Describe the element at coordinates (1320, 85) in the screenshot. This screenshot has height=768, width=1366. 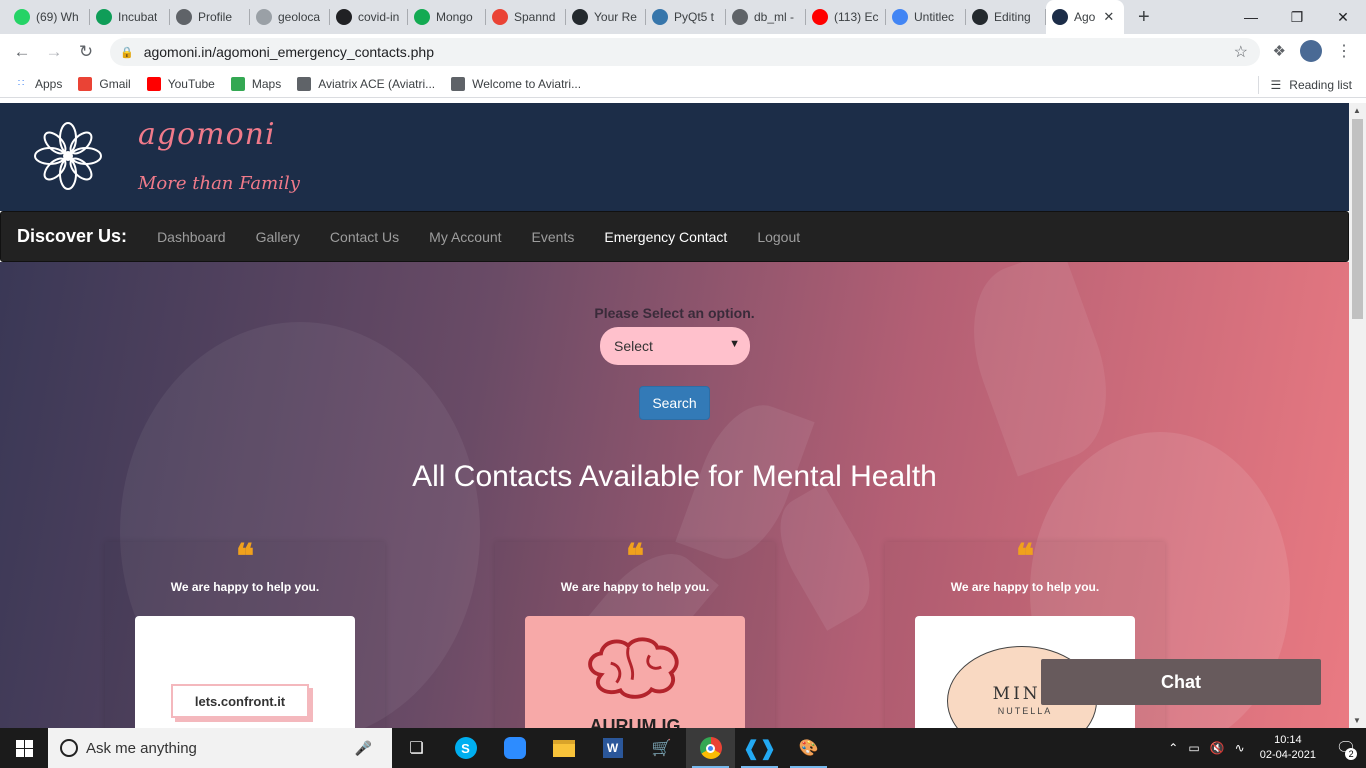
I see `reading-list-label: Reading list` at that location.